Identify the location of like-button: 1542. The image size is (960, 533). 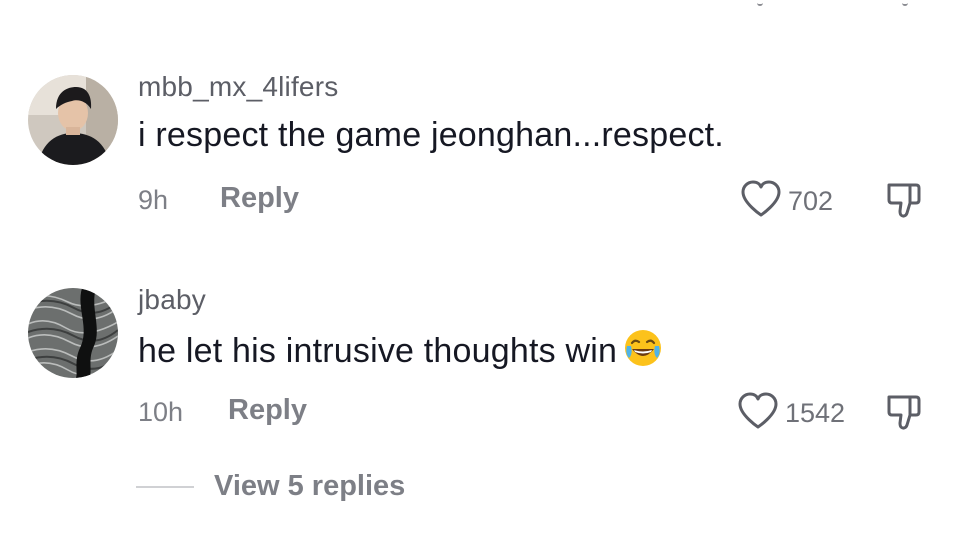
(791, 413).